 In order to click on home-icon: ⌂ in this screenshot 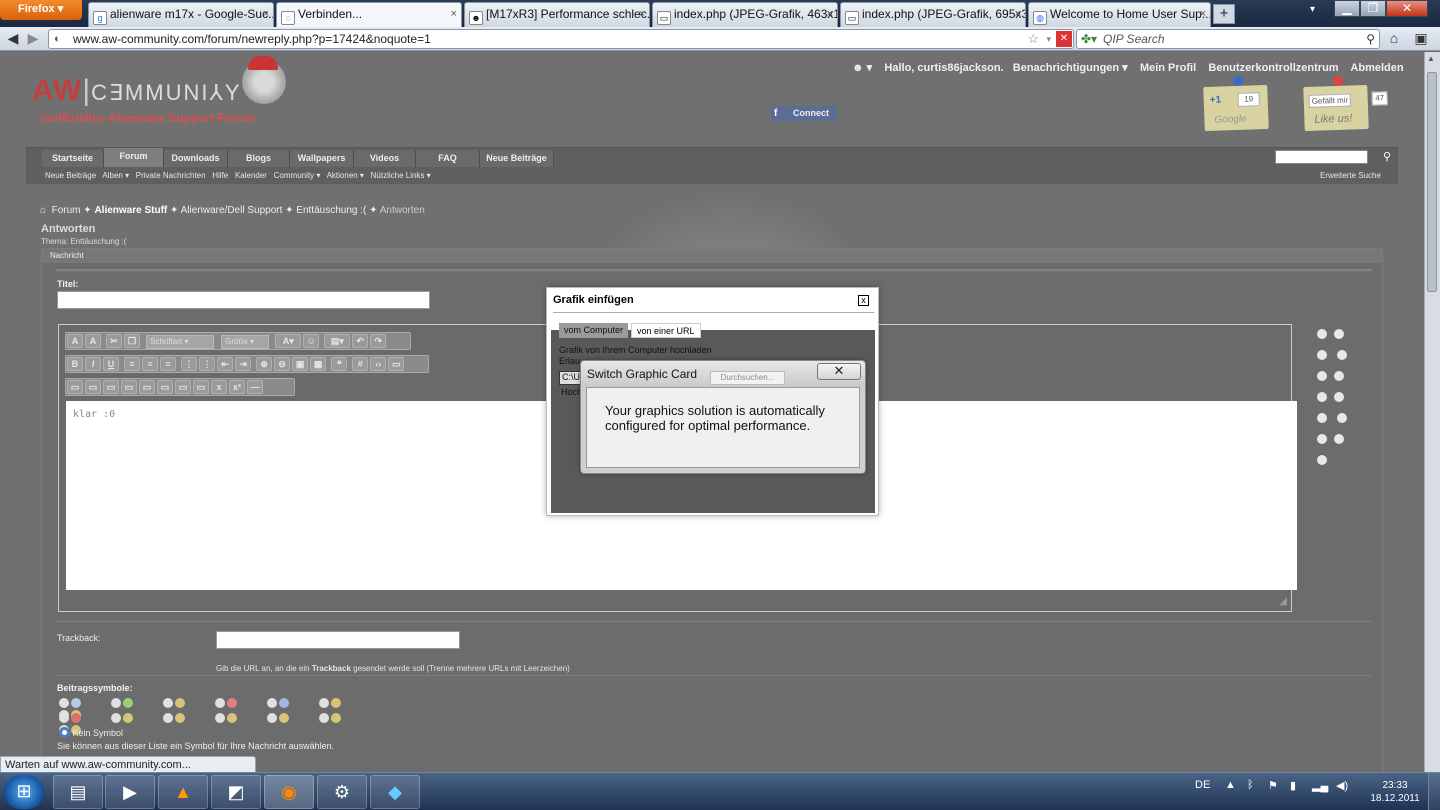, I will do `click(1394, 39)`.